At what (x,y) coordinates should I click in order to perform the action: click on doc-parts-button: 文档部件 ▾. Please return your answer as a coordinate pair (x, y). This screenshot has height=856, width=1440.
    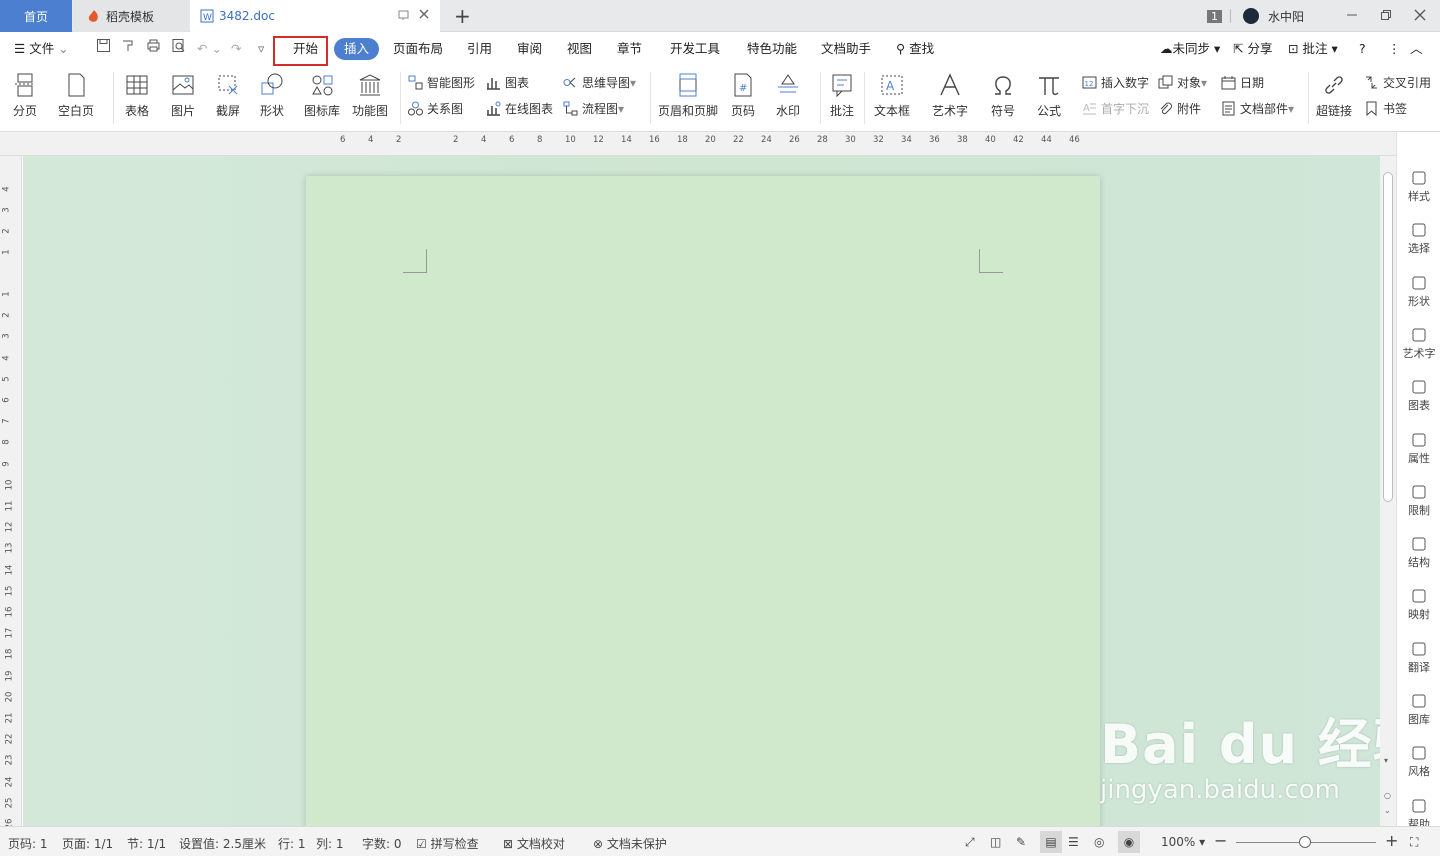
    Looking at the image, I should click on (1257, 108).